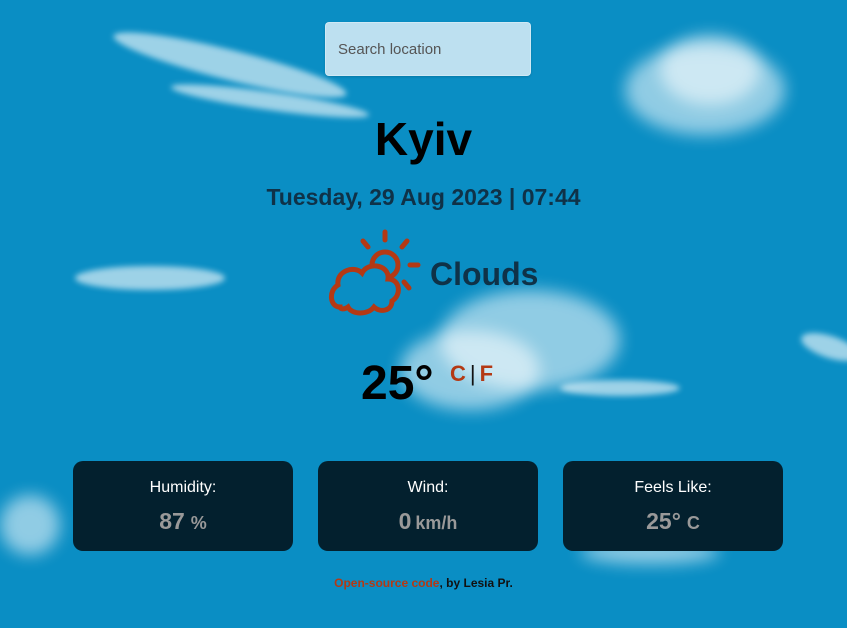 This screenshot has height=628, width=847. What do you see at coordinates (386, 583) in the screenshot?
I see `source-code-link: Open-source code` at bounding box center [386, 583].